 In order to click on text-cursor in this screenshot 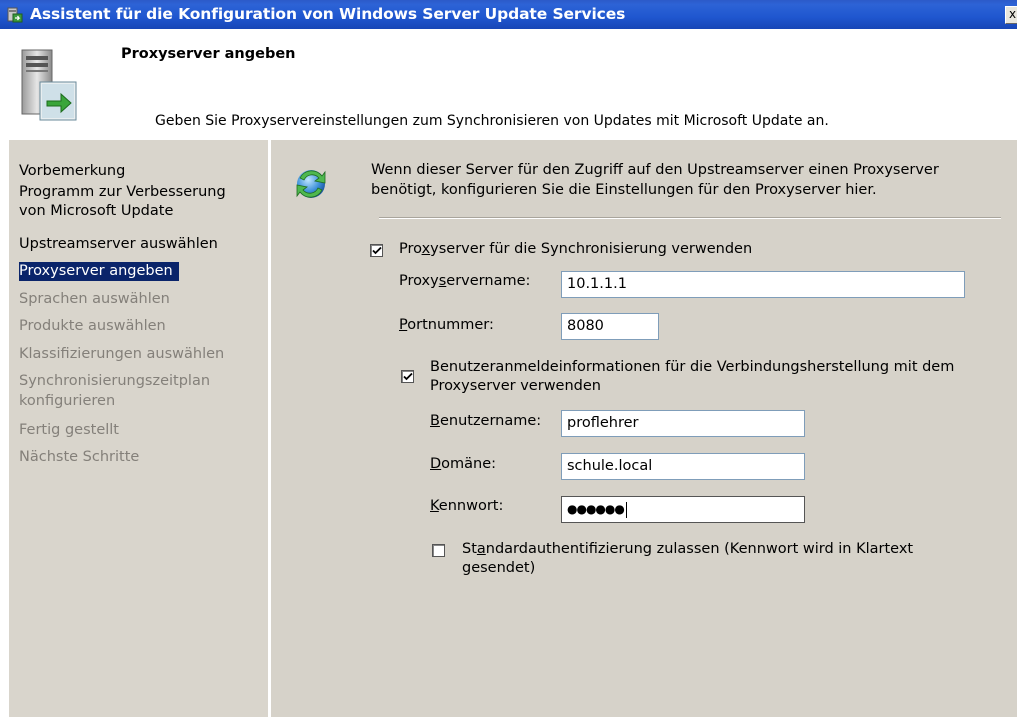, I will do `click(626, 509)`.